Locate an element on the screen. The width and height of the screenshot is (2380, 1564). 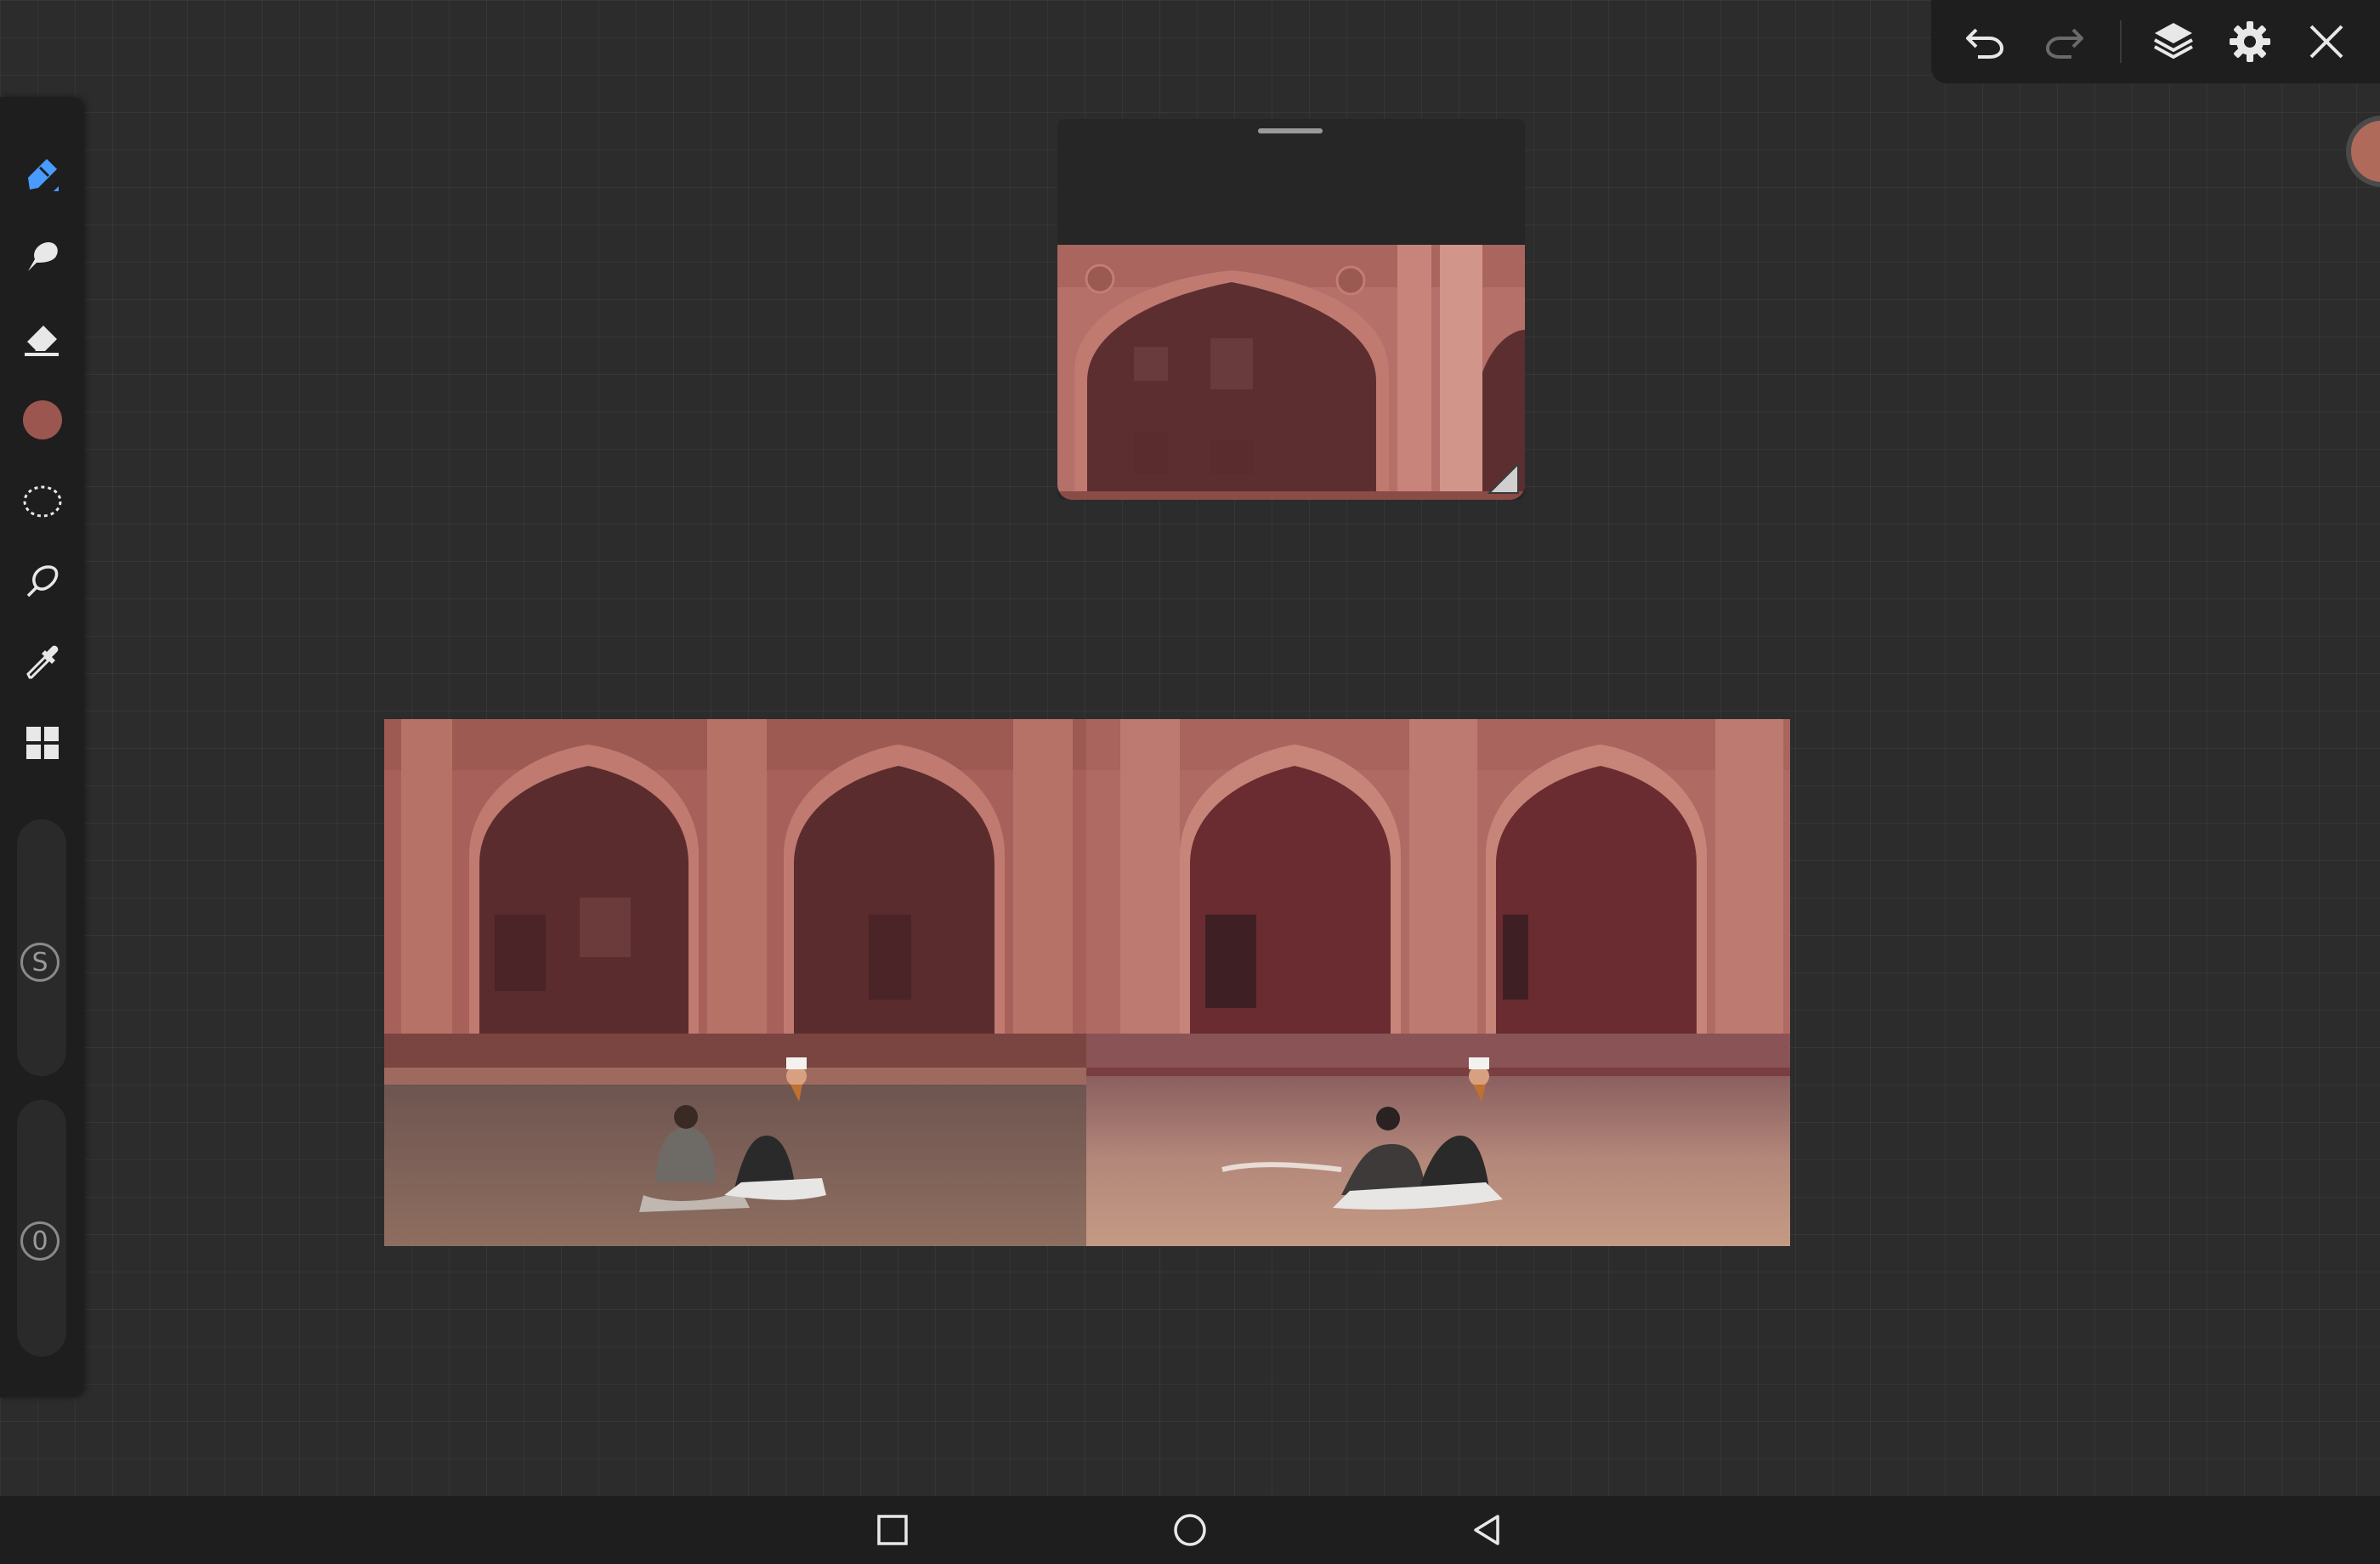
eyedropper-tool-button is located at coordinates (42, 663).